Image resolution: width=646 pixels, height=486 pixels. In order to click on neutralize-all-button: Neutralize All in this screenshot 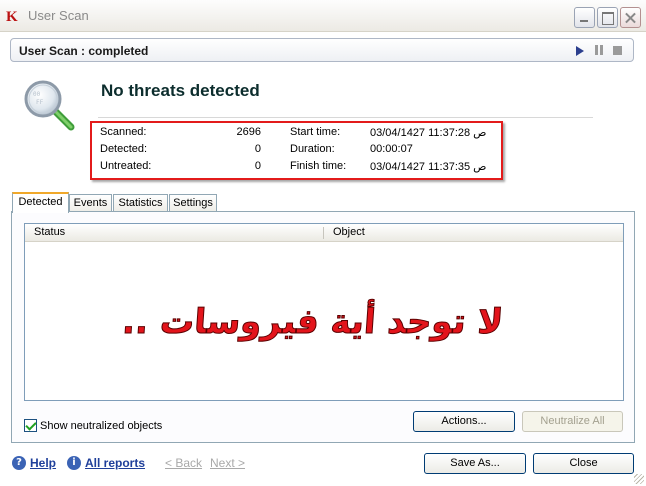, I will do `click(572, 421)`.